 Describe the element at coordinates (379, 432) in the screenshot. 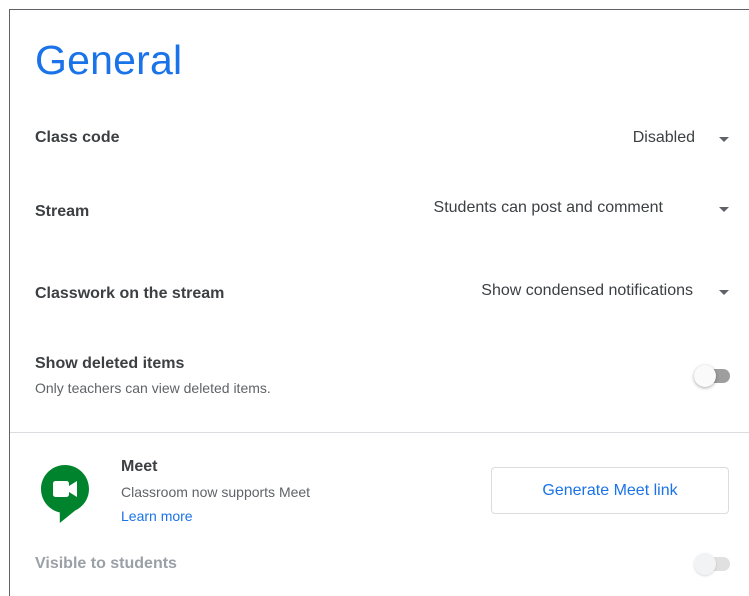

I see `section-divider` at that location.